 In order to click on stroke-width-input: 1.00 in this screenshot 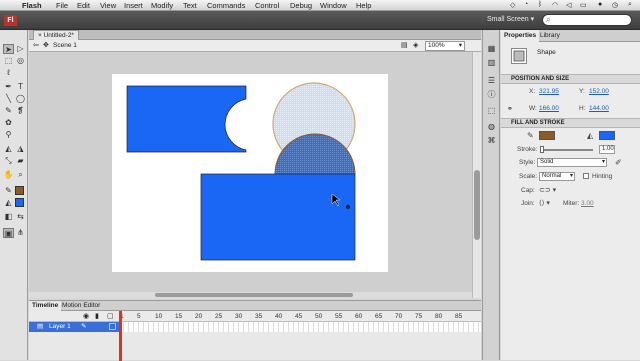, I will do `click(607, 149)`.